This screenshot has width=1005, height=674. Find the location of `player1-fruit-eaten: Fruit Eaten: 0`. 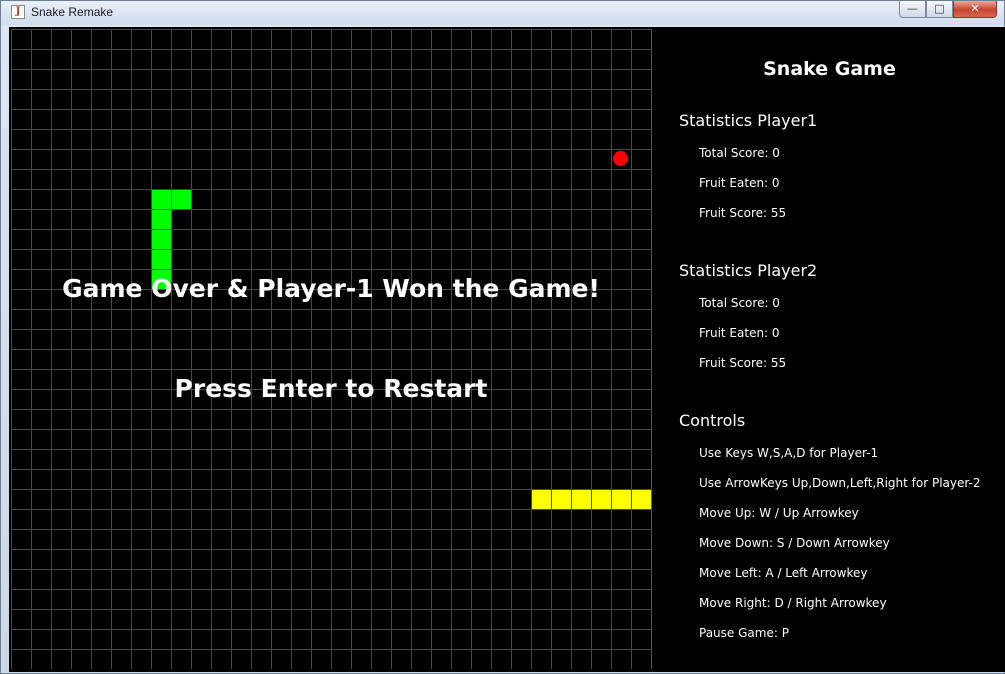

player1-fruit-eaten: Fruit Eaten: 0 is located at coordinates (739, 183).